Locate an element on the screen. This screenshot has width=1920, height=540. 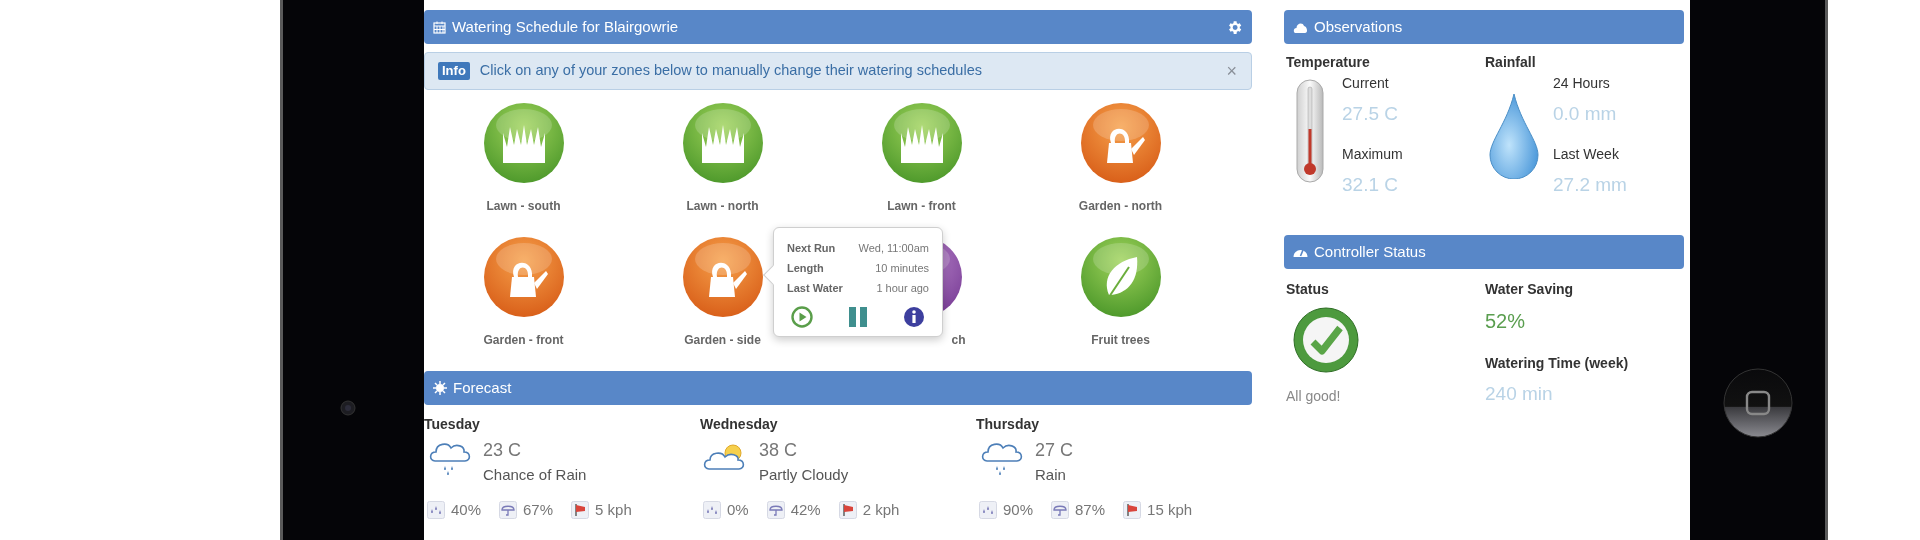
rain-chance: 0% is located at coordinates (738, 509).